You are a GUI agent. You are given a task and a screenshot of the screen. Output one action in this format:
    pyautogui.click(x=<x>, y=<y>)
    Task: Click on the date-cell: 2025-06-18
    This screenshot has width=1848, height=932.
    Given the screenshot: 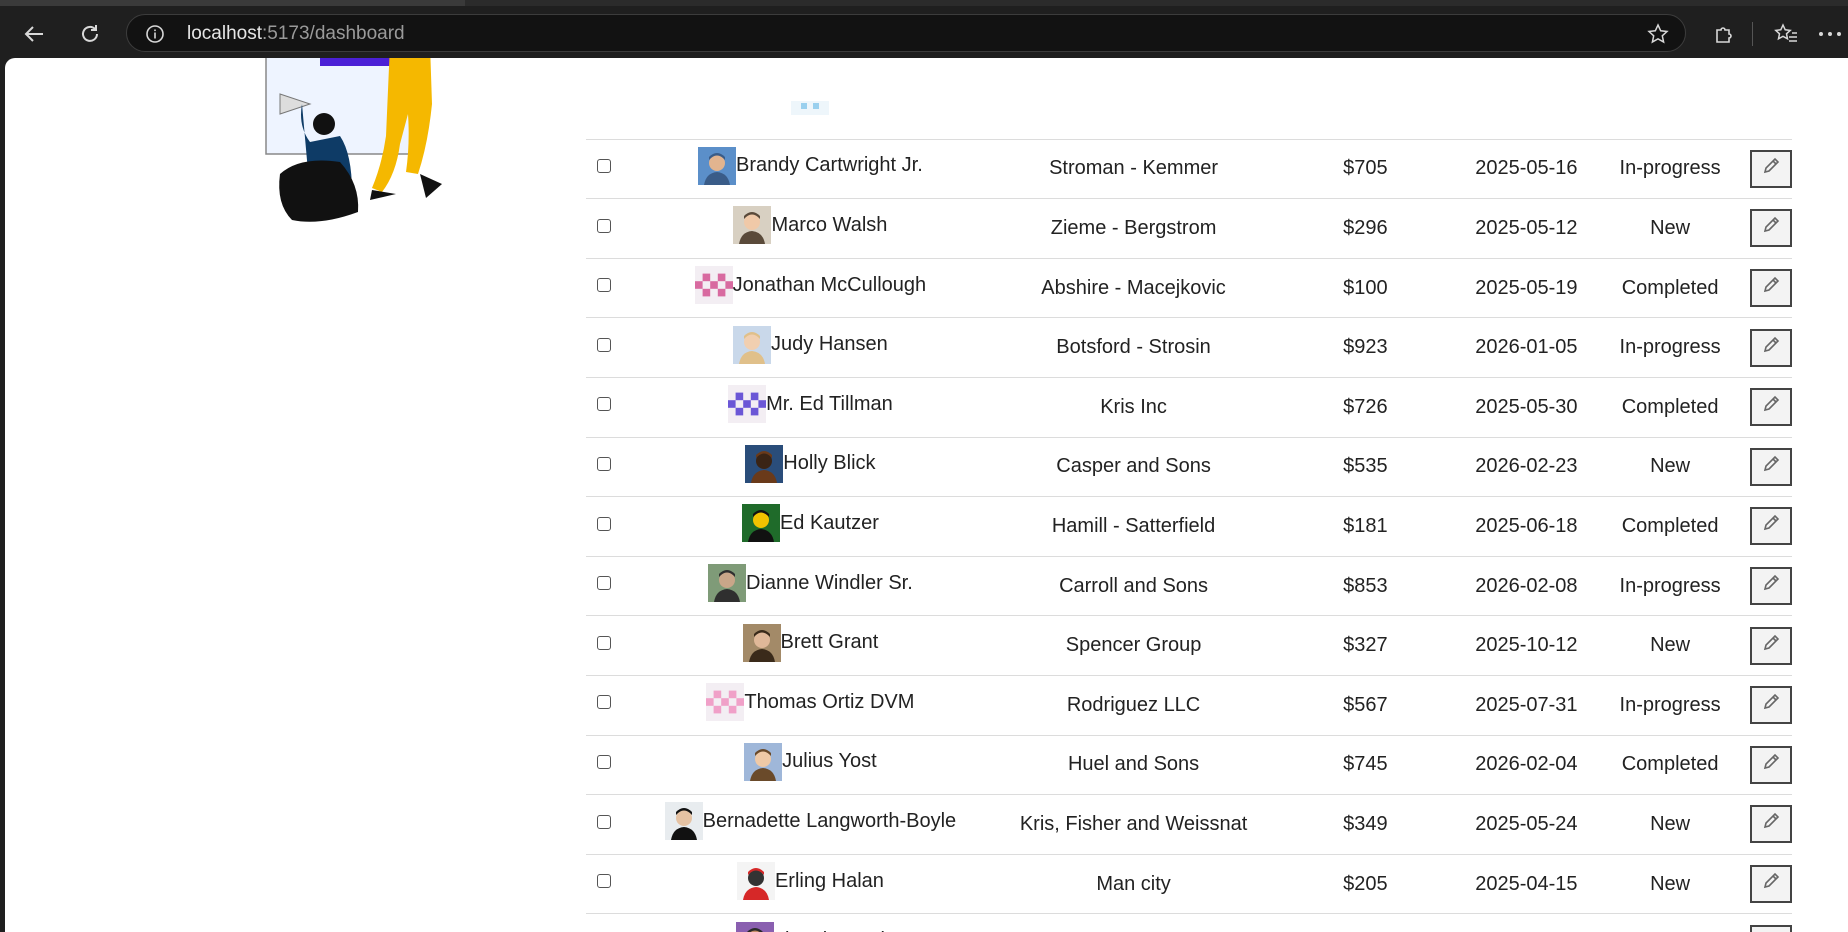 What is the action you would take?
    pyautogui.click(x=1526, y=526)
    